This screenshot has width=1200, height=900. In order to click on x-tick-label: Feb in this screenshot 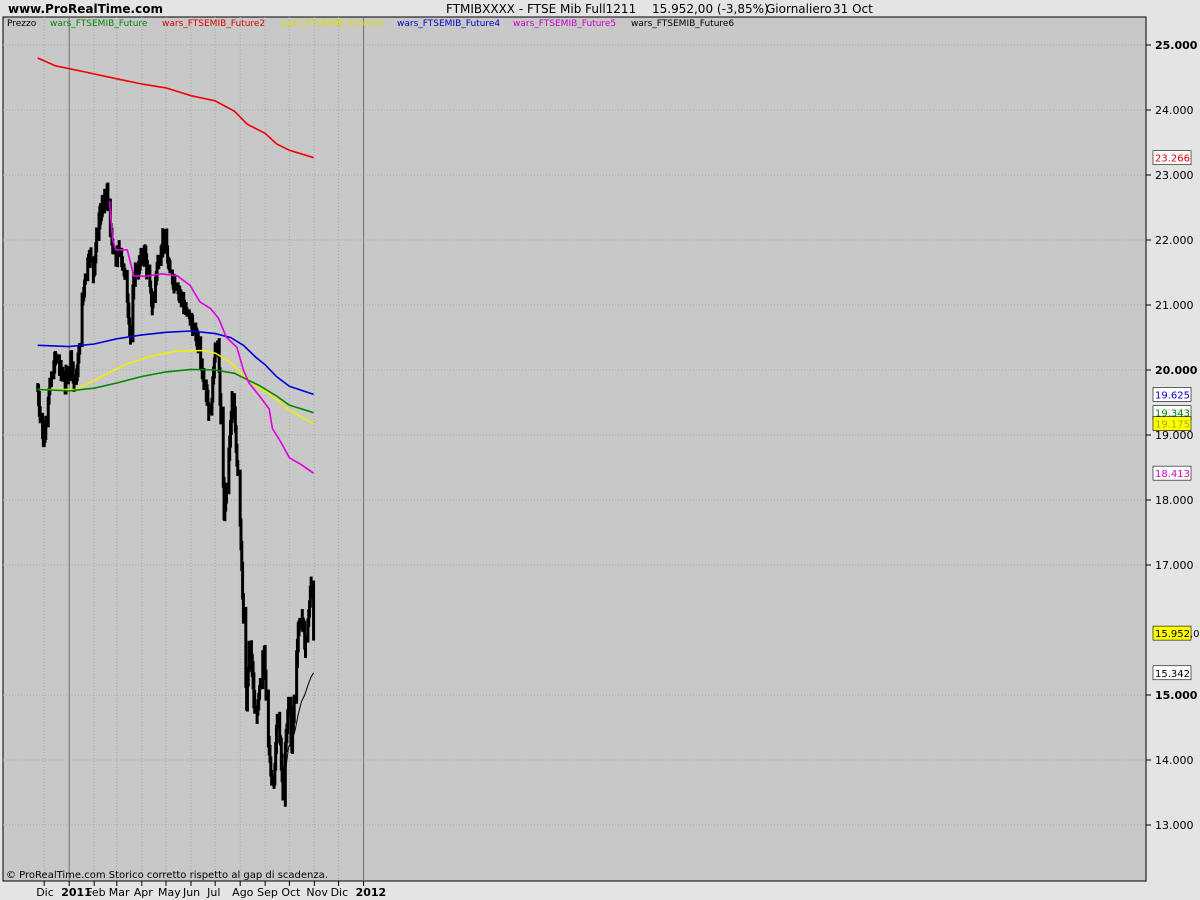, I will do `click(95, 892)`.